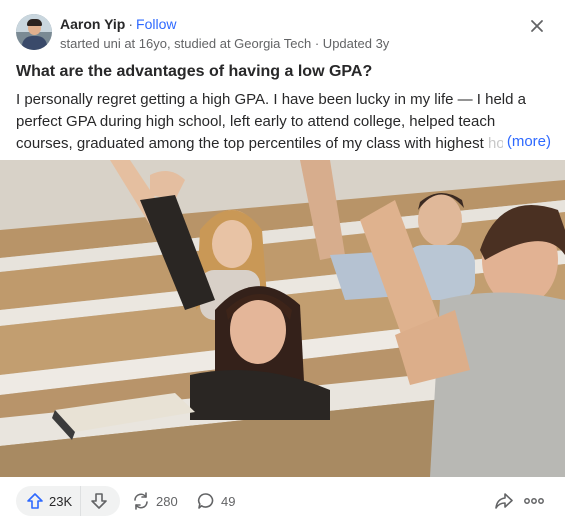  I want to click on action-bar: 23K 280 49, so click(282, 501).